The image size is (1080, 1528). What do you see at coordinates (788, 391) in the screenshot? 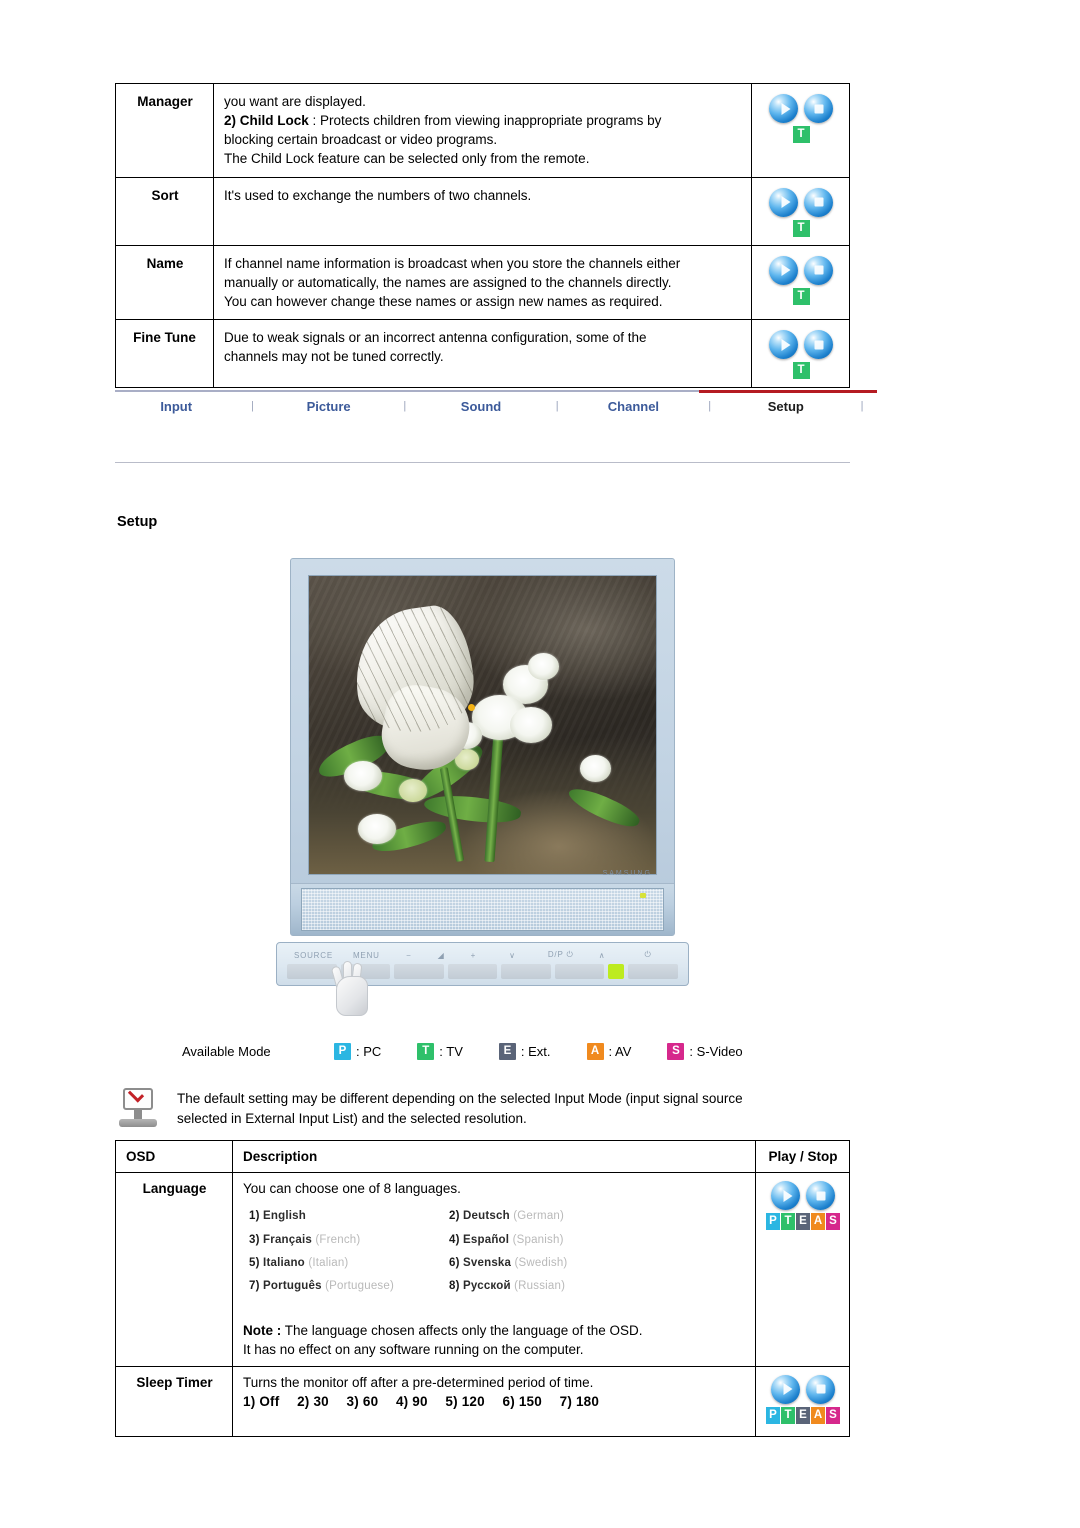
I see `active-tab-underline` at bounding box center [788, 391].